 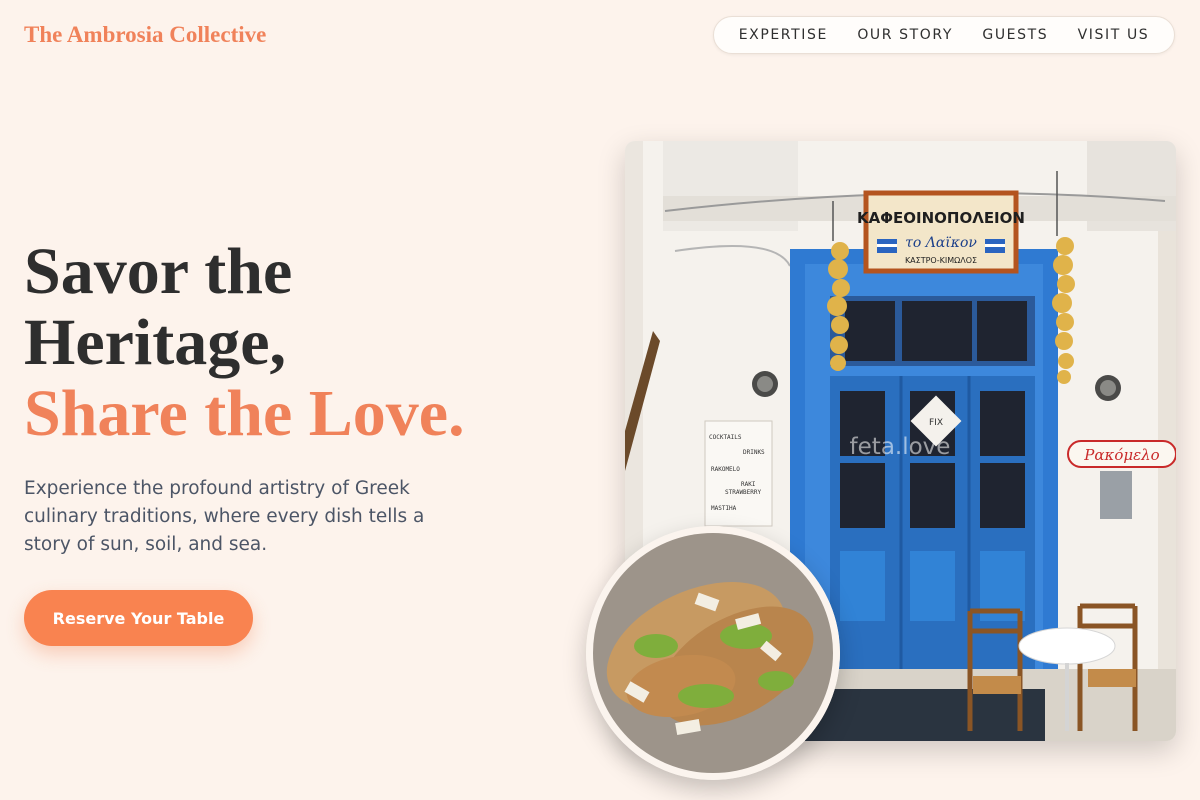 What do you see at coordinates (1114, 35) in the screenshot?
I see `nav-link-visit-us: VISIT US` at bounding box center [1114, 35].